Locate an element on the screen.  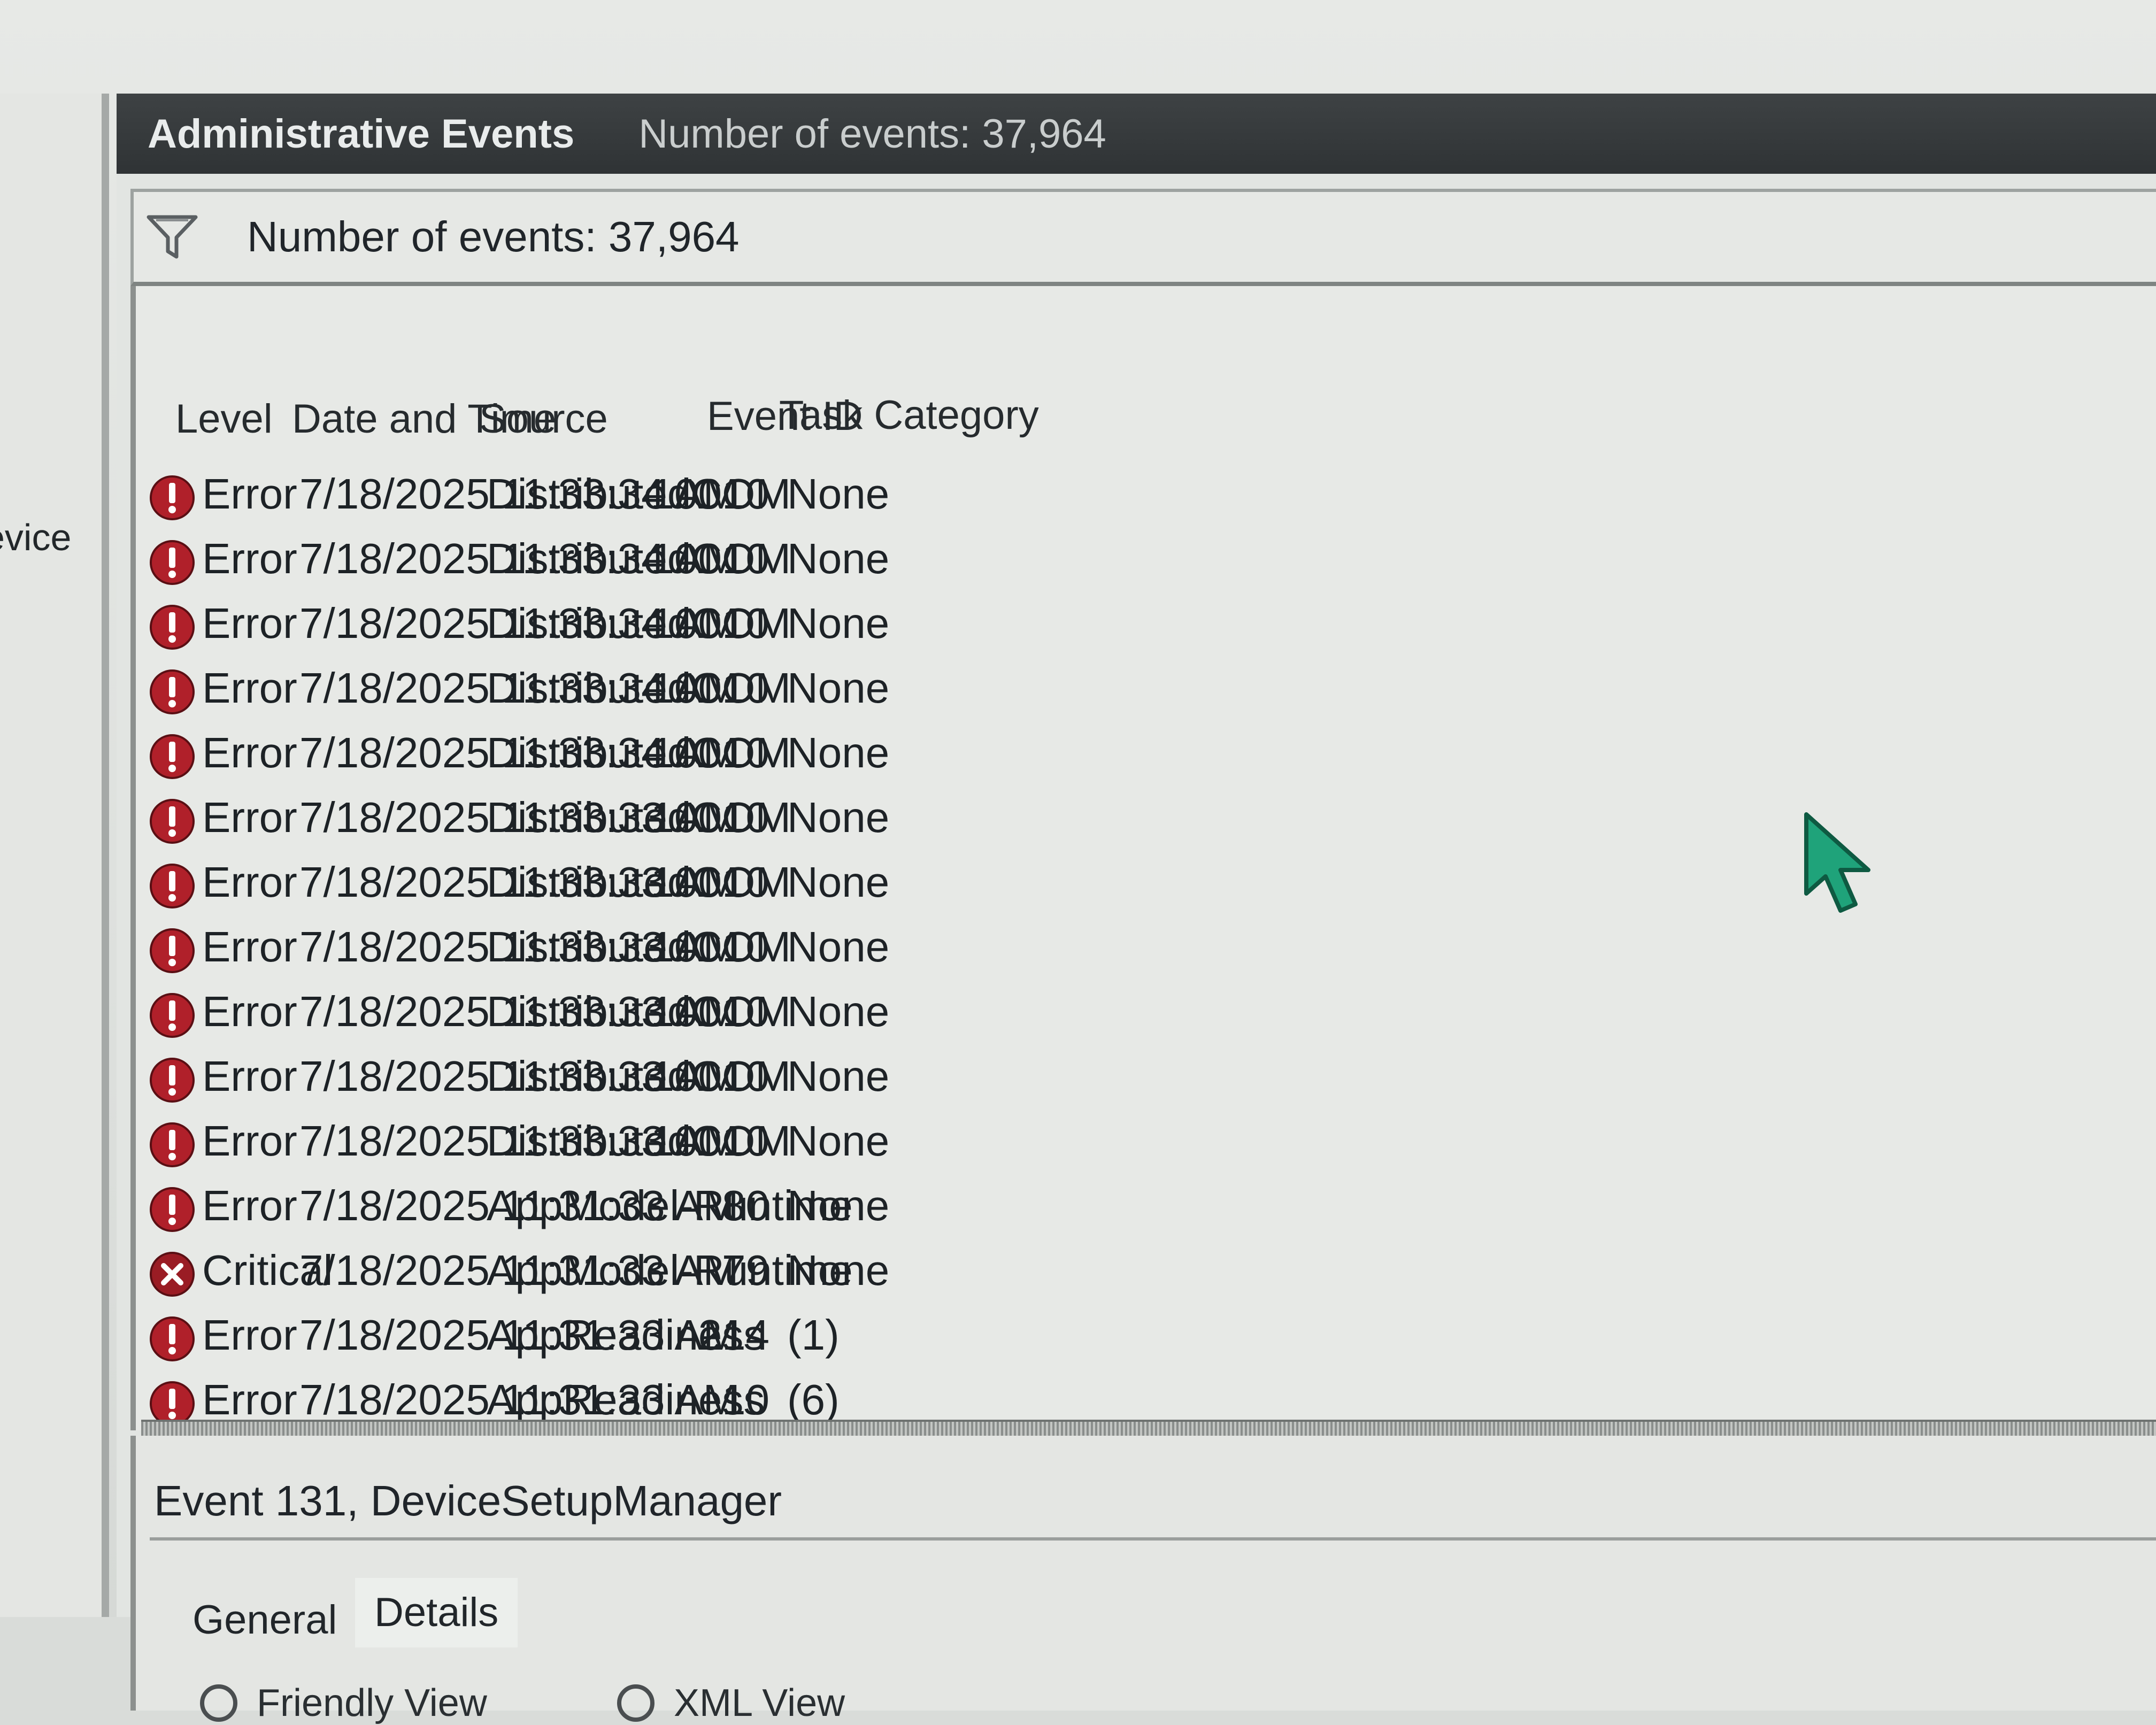
friendly-view-radio is located at coordinates (218, 1703).